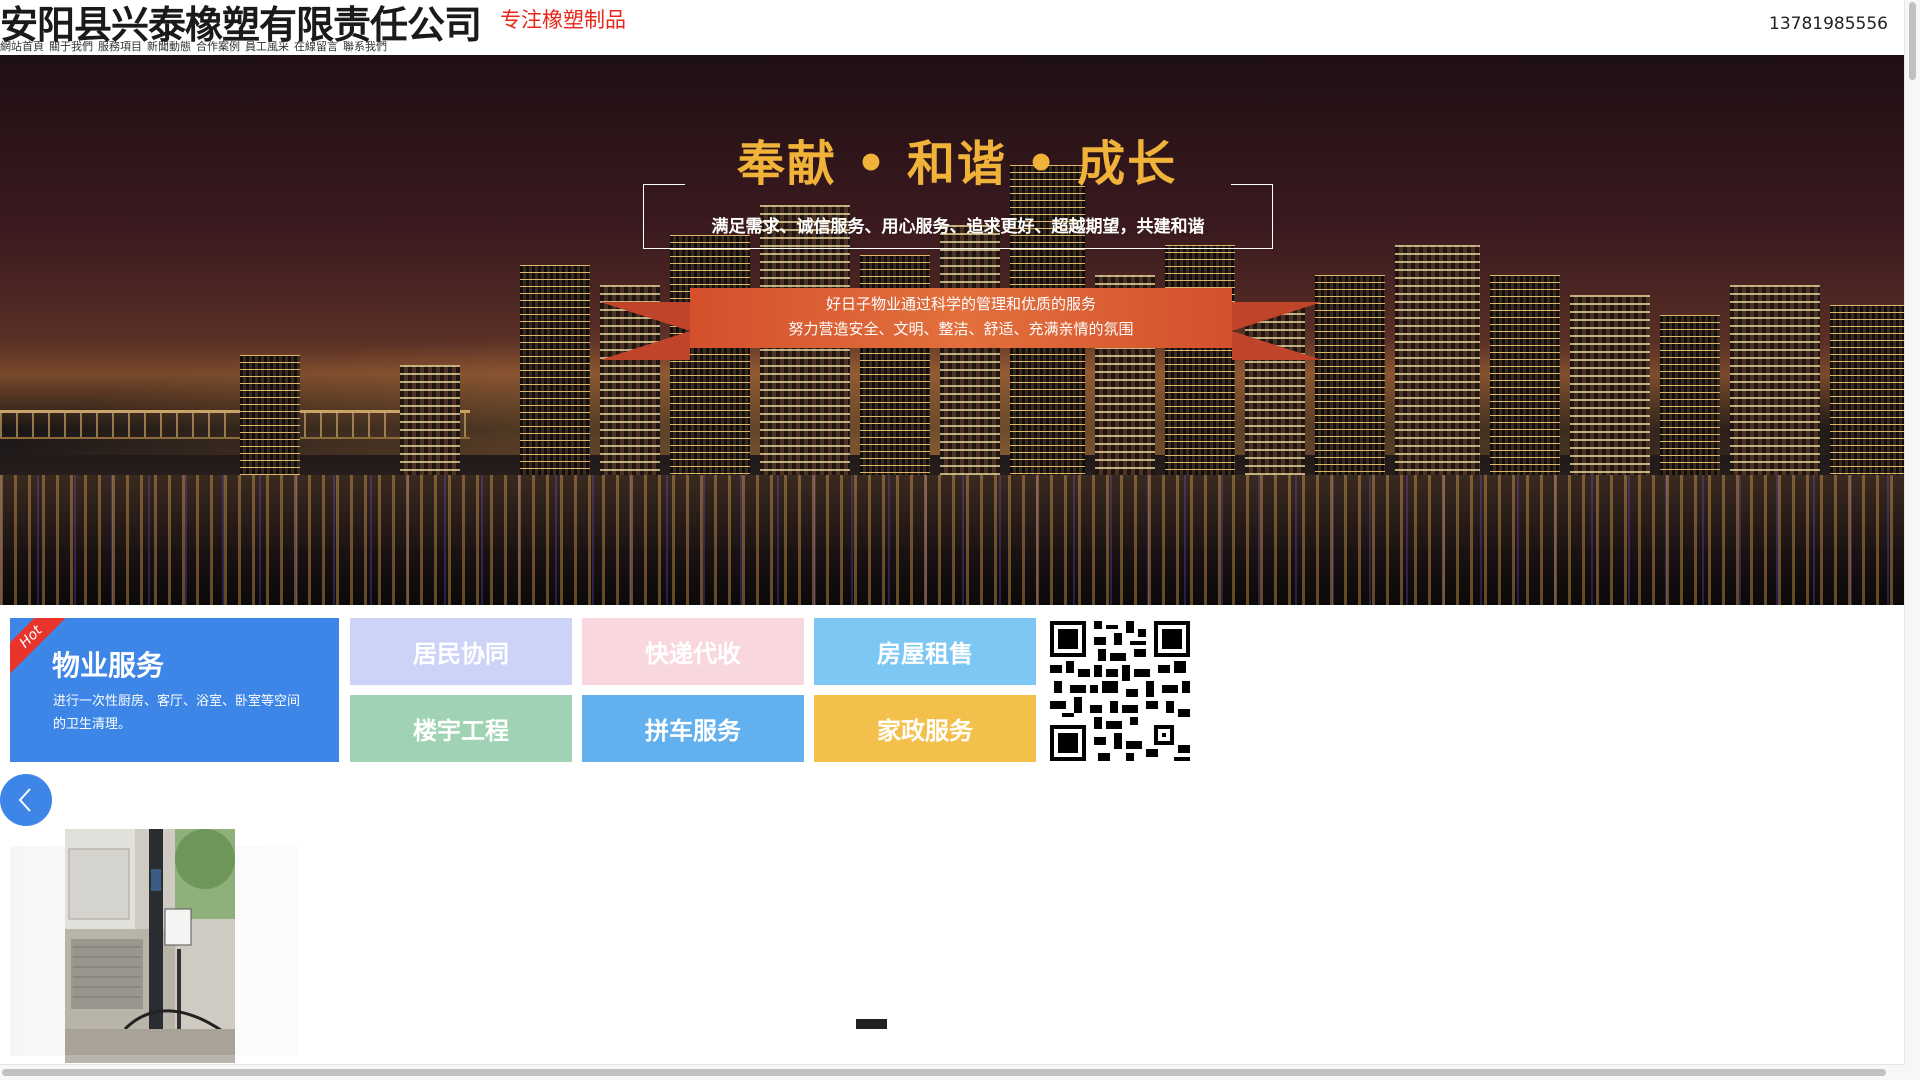  What do you see at coordinates (925, 728) in the screenshot?
I see `tile-housekeeping: 家政服务` at bounding box center [925, 728].